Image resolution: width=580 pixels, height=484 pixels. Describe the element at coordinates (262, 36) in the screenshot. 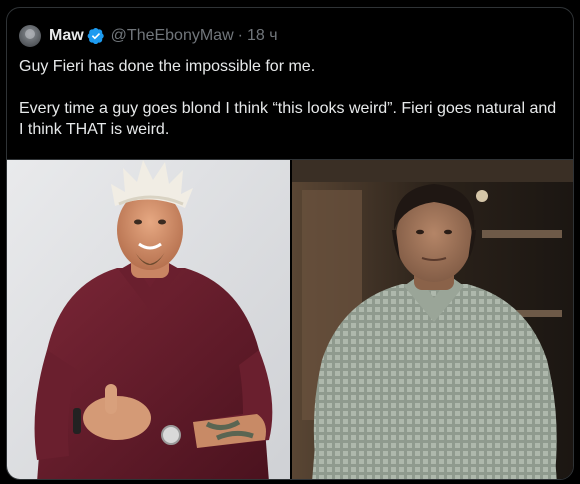

I see `post-time: 18 ч` at that location.